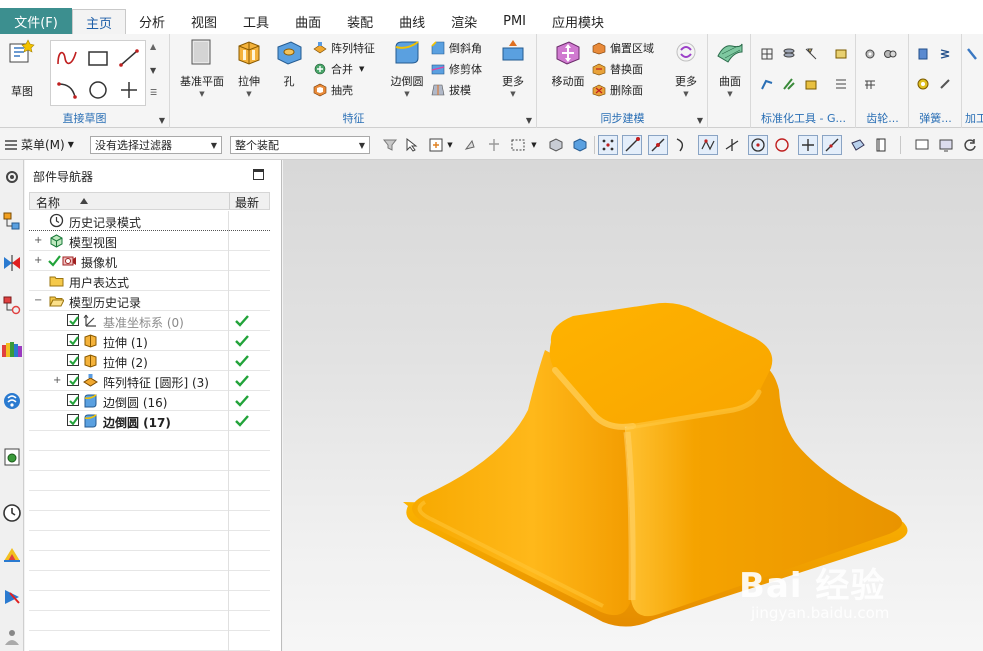 This screenshot has height=651, width=983. Describe the element at coordinates (258, 174) in the screenshot. I see `maximize-icon` at that location.